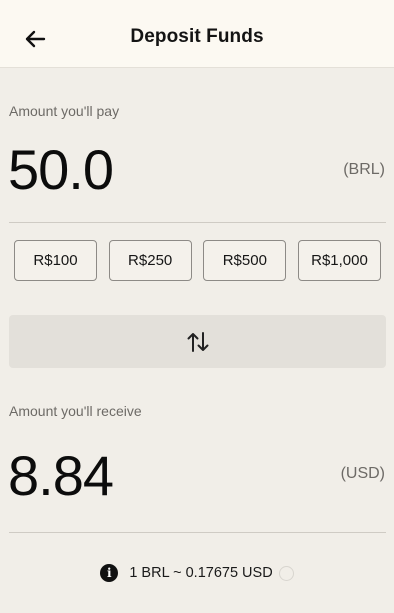 Image resolution: width=394 pixels, height=613 pixels. I want to click on receive-amount-label: Amount you'll receive, so click(75, 411).